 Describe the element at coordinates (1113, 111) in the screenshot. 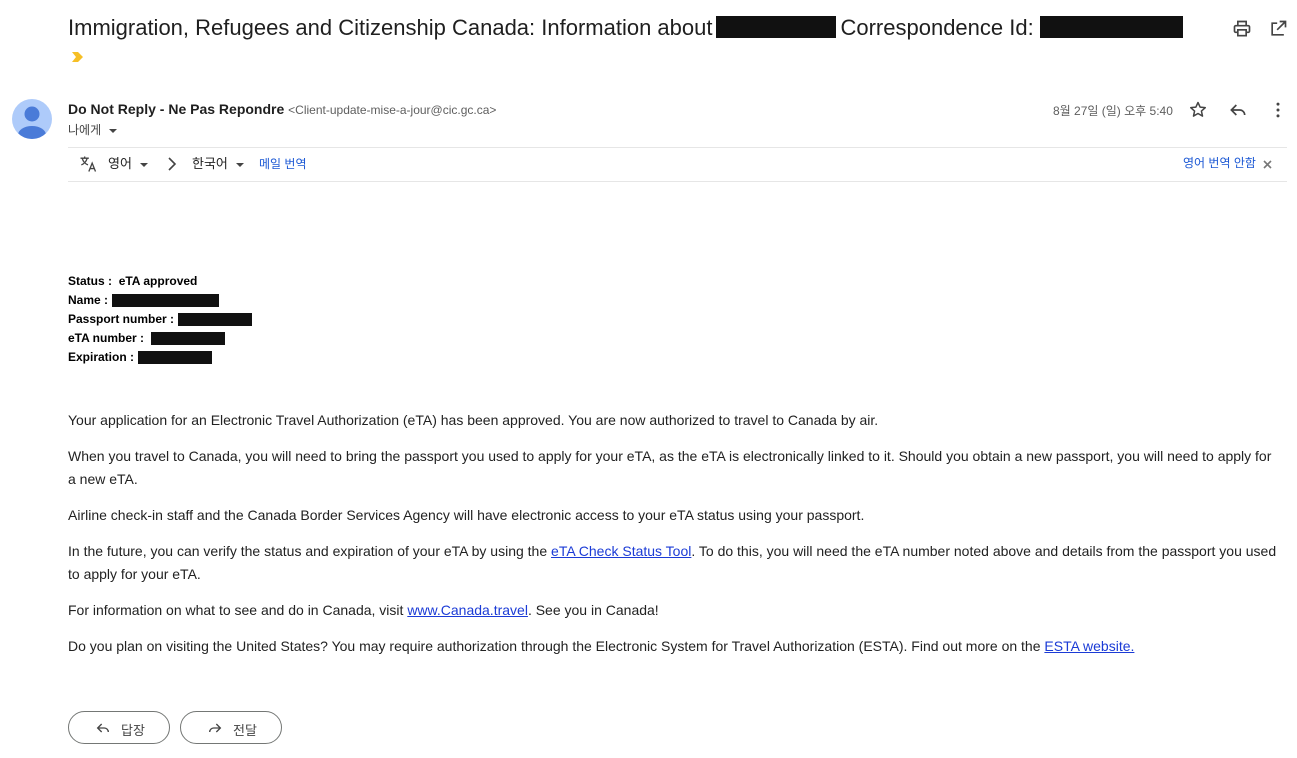

I see `email-date: 8월 27일 (일) 오후 5:40` at that location.